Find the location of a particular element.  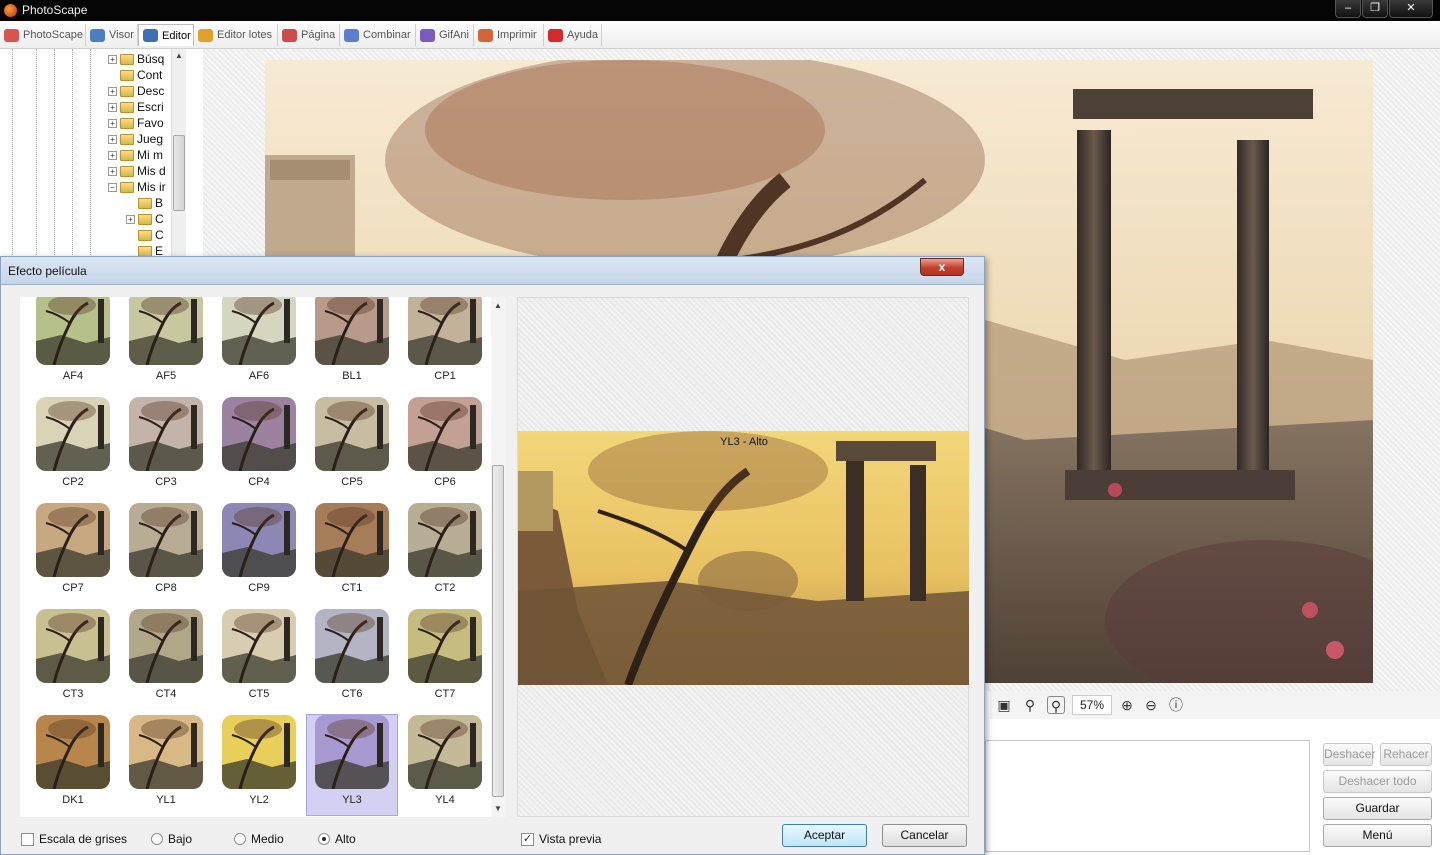

filter-thumb-cp6: CP6 is located at coordinates (445, 447).